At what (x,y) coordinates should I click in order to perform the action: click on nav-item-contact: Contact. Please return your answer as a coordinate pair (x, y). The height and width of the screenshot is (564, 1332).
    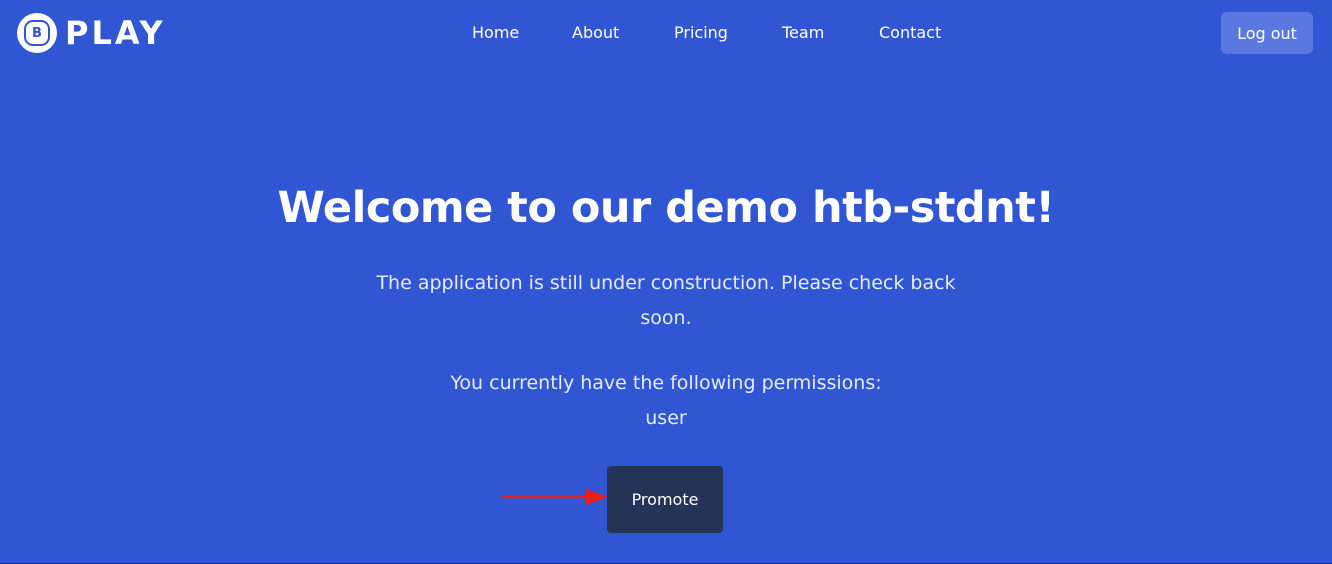
    Looking at the image, I should click on (910, 33).